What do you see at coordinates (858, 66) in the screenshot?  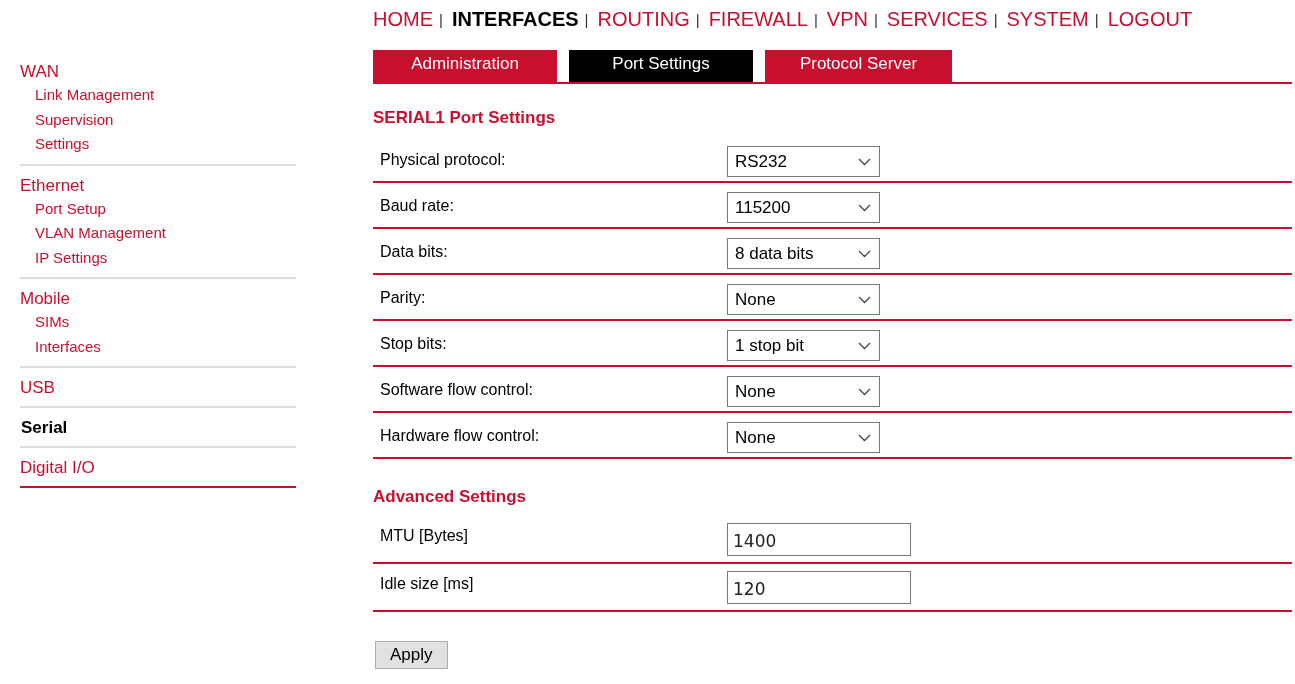 I see `tab: Protocol Server` at bounding box center [858, 66].